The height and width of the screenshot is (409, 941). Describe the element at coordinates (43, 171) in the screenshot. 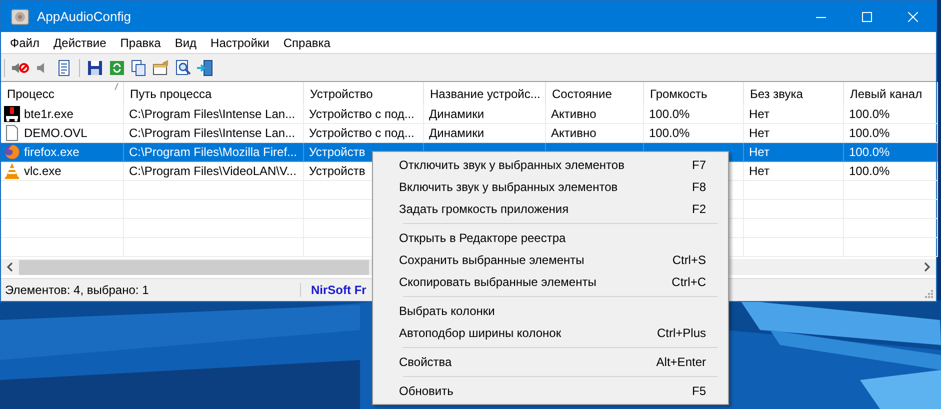

I see `table-cell: vlc.exe` at that location.